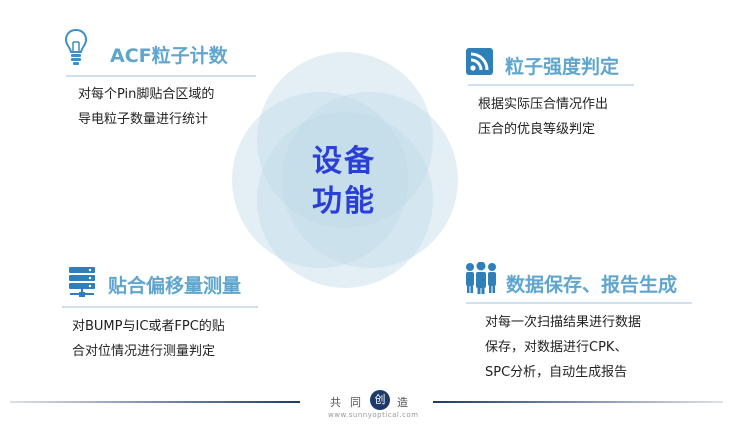 The width and height of the screenshot is (738, 443). Describe the element at coordinates (537, 129) in the screenshot. I see `feature-desc-strength-line2: 压合的优良等级判定` at that location.